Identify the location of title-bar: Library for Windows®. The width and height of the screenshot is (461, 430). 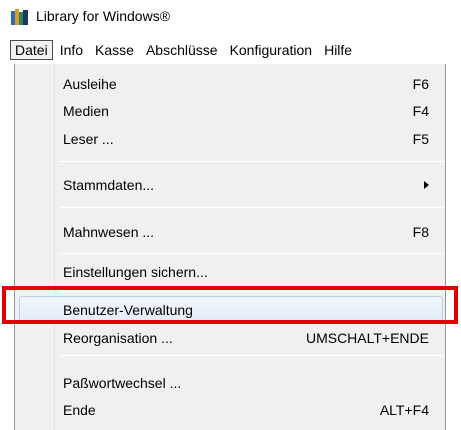
(230, 16).